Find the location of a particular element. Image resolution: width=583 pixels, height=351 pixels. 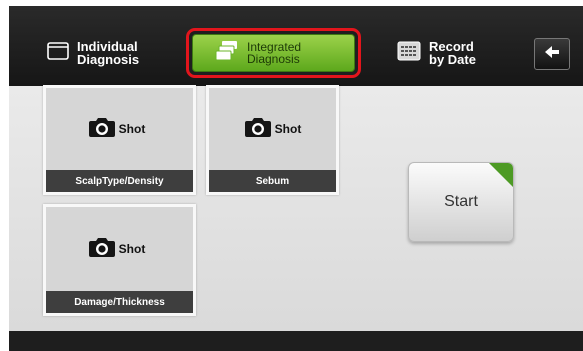

shot-card-damage-thickness: Shot Damage/Thickness is located at coordinates (119, 260).